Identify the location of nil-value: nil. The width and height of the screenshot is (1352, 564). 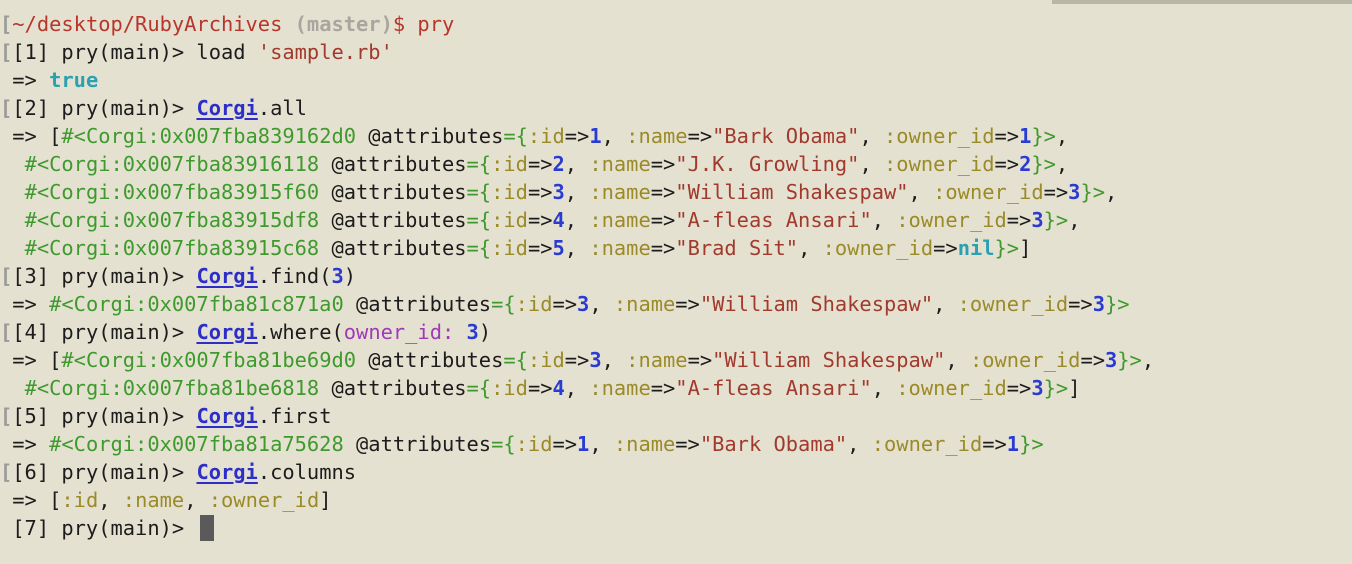
(976, 248).